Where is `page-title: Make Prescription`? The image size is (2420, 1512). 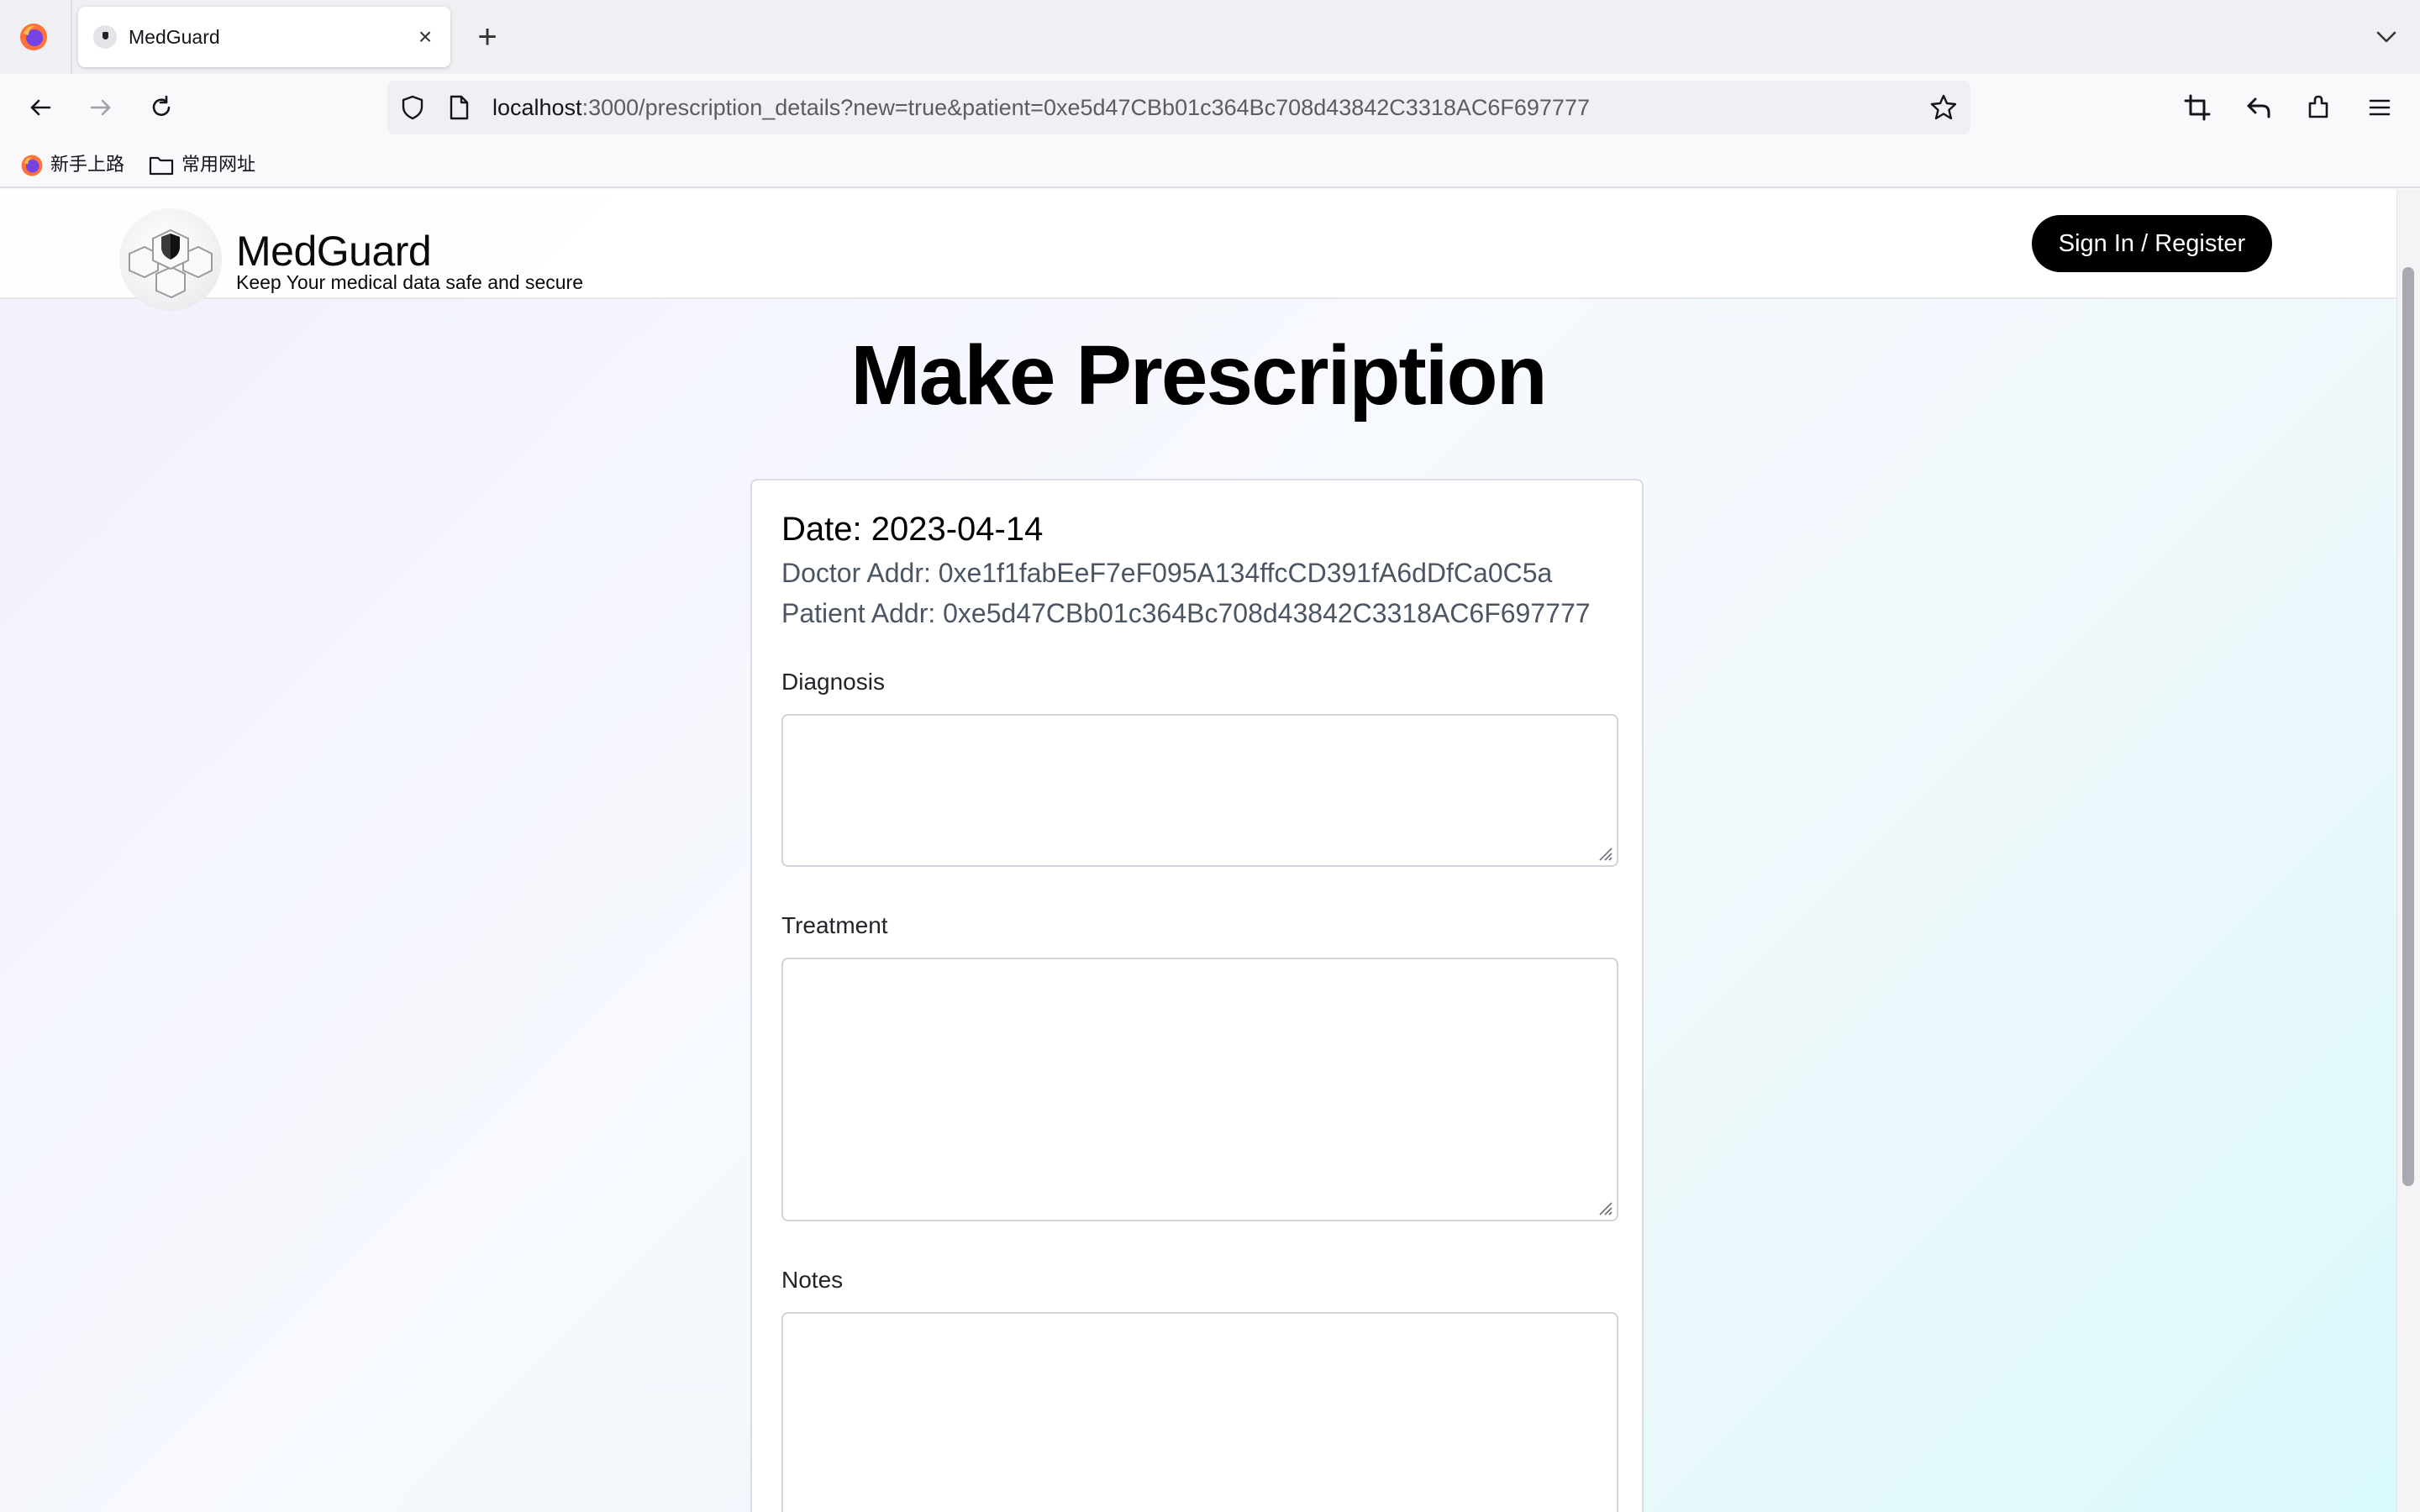 page-title: Make Prescription is located at coordinates (1198, 375).